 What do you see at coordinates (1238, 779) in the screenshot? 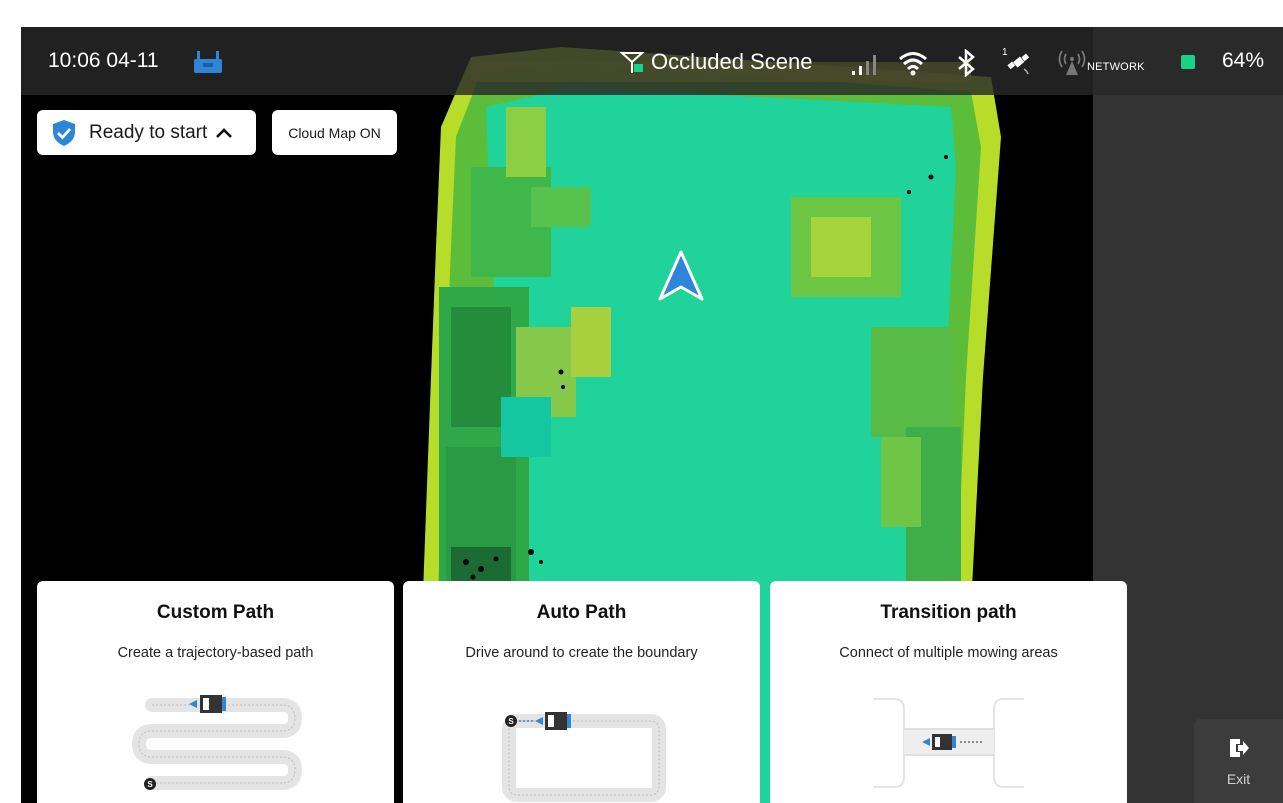
I see `exit-label: Exit` at bounding box center [1238, 779].